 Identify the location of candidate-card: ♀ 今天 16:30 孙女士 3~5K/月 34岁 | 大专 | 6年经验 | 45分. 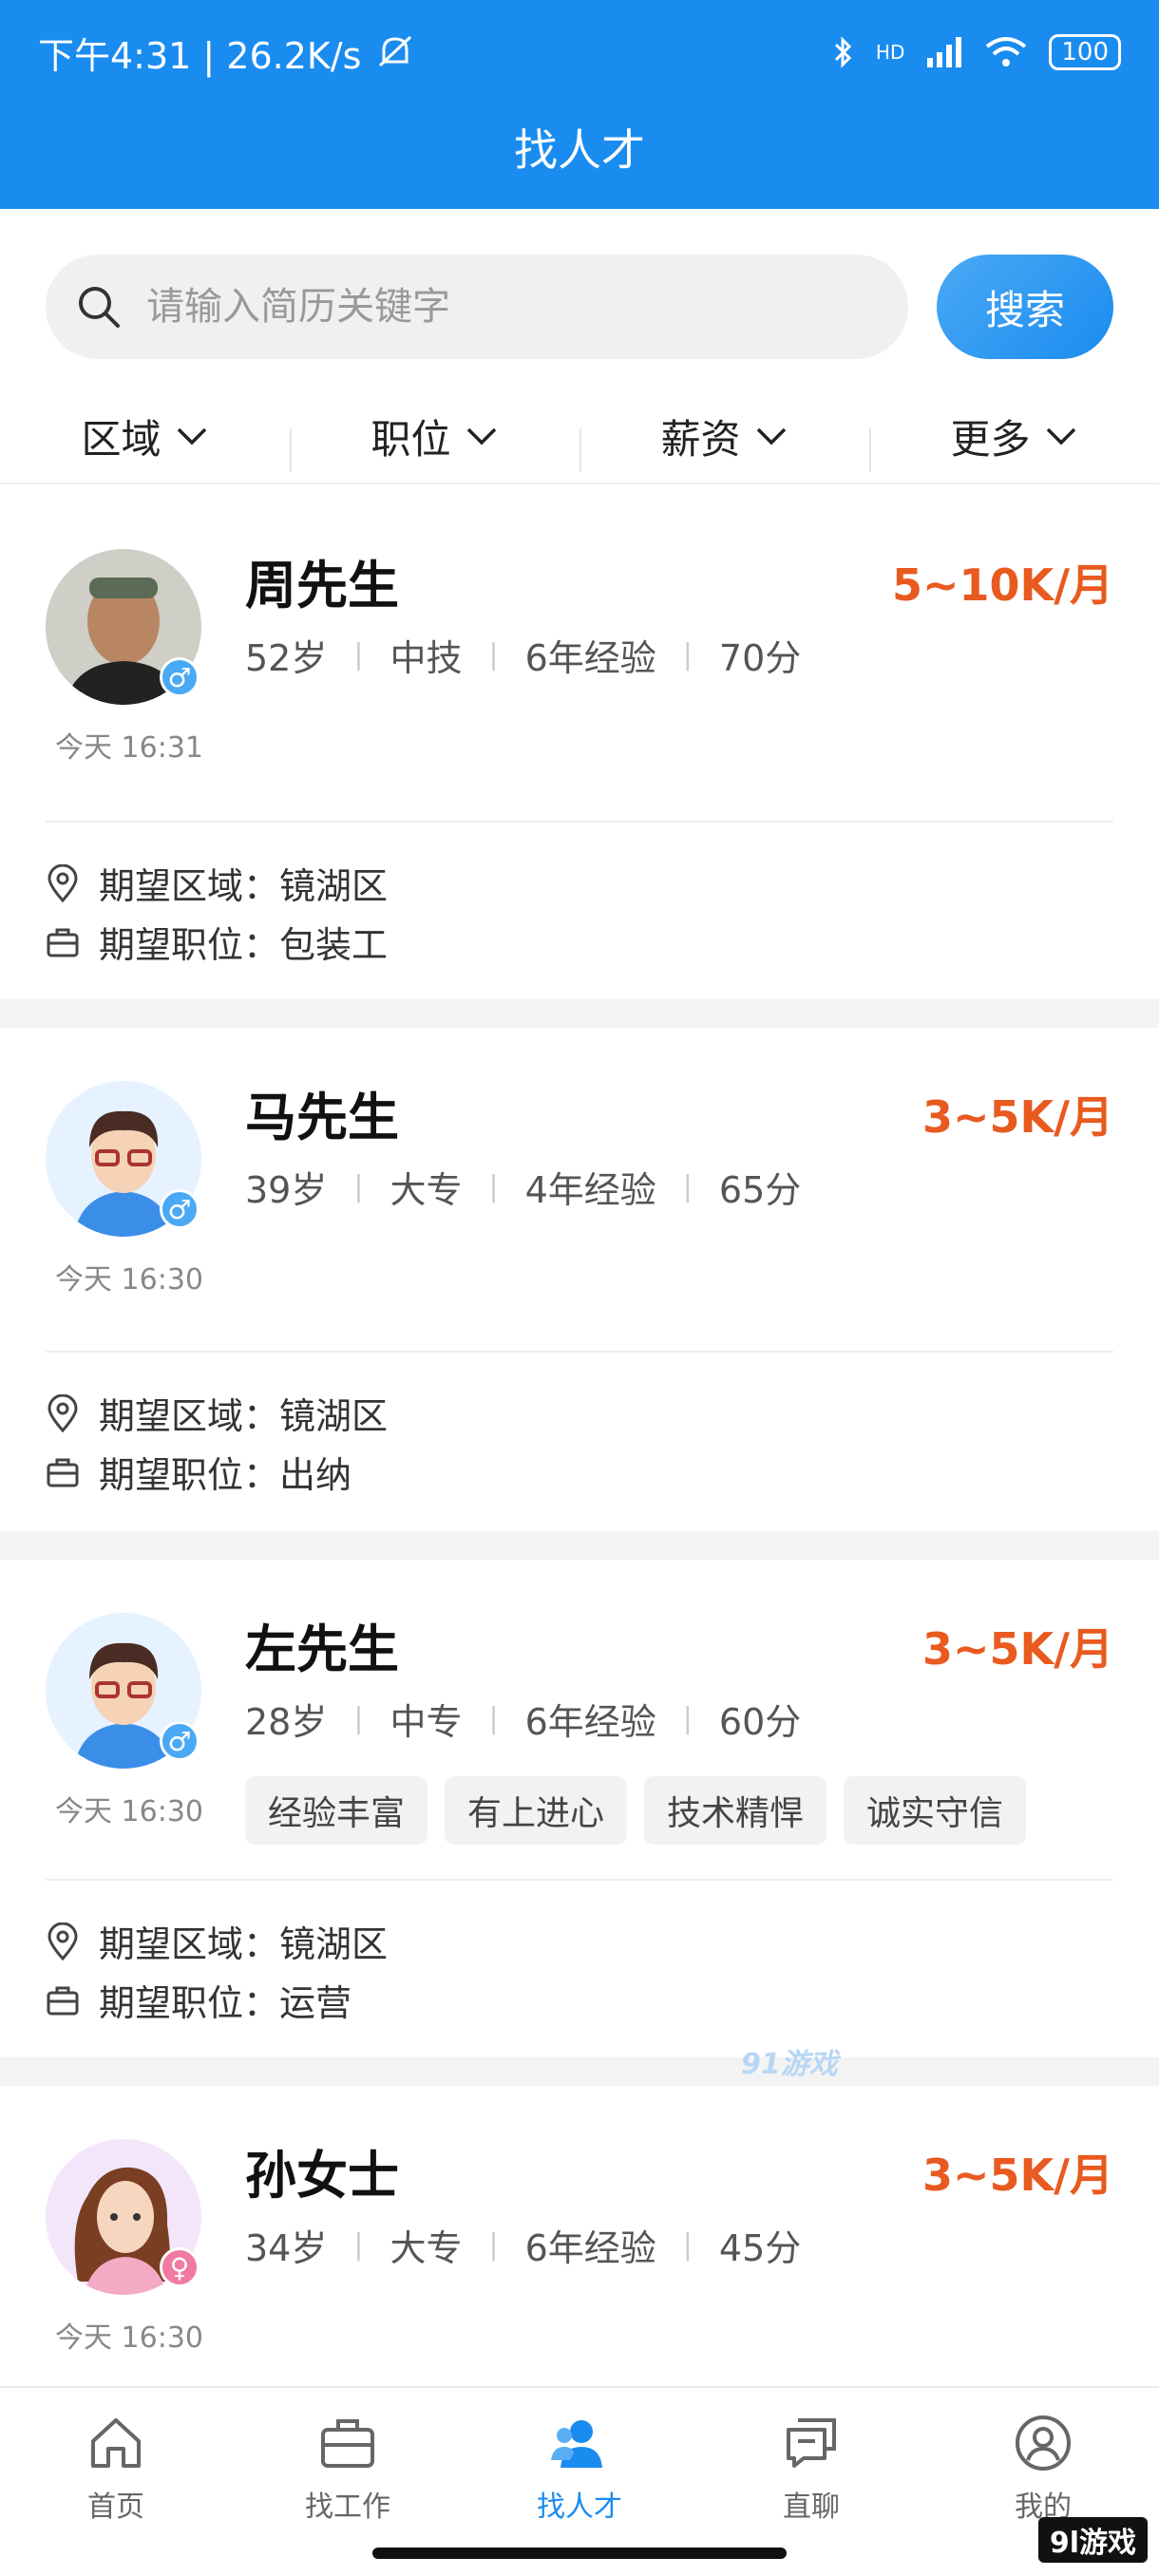
(579, 2236).